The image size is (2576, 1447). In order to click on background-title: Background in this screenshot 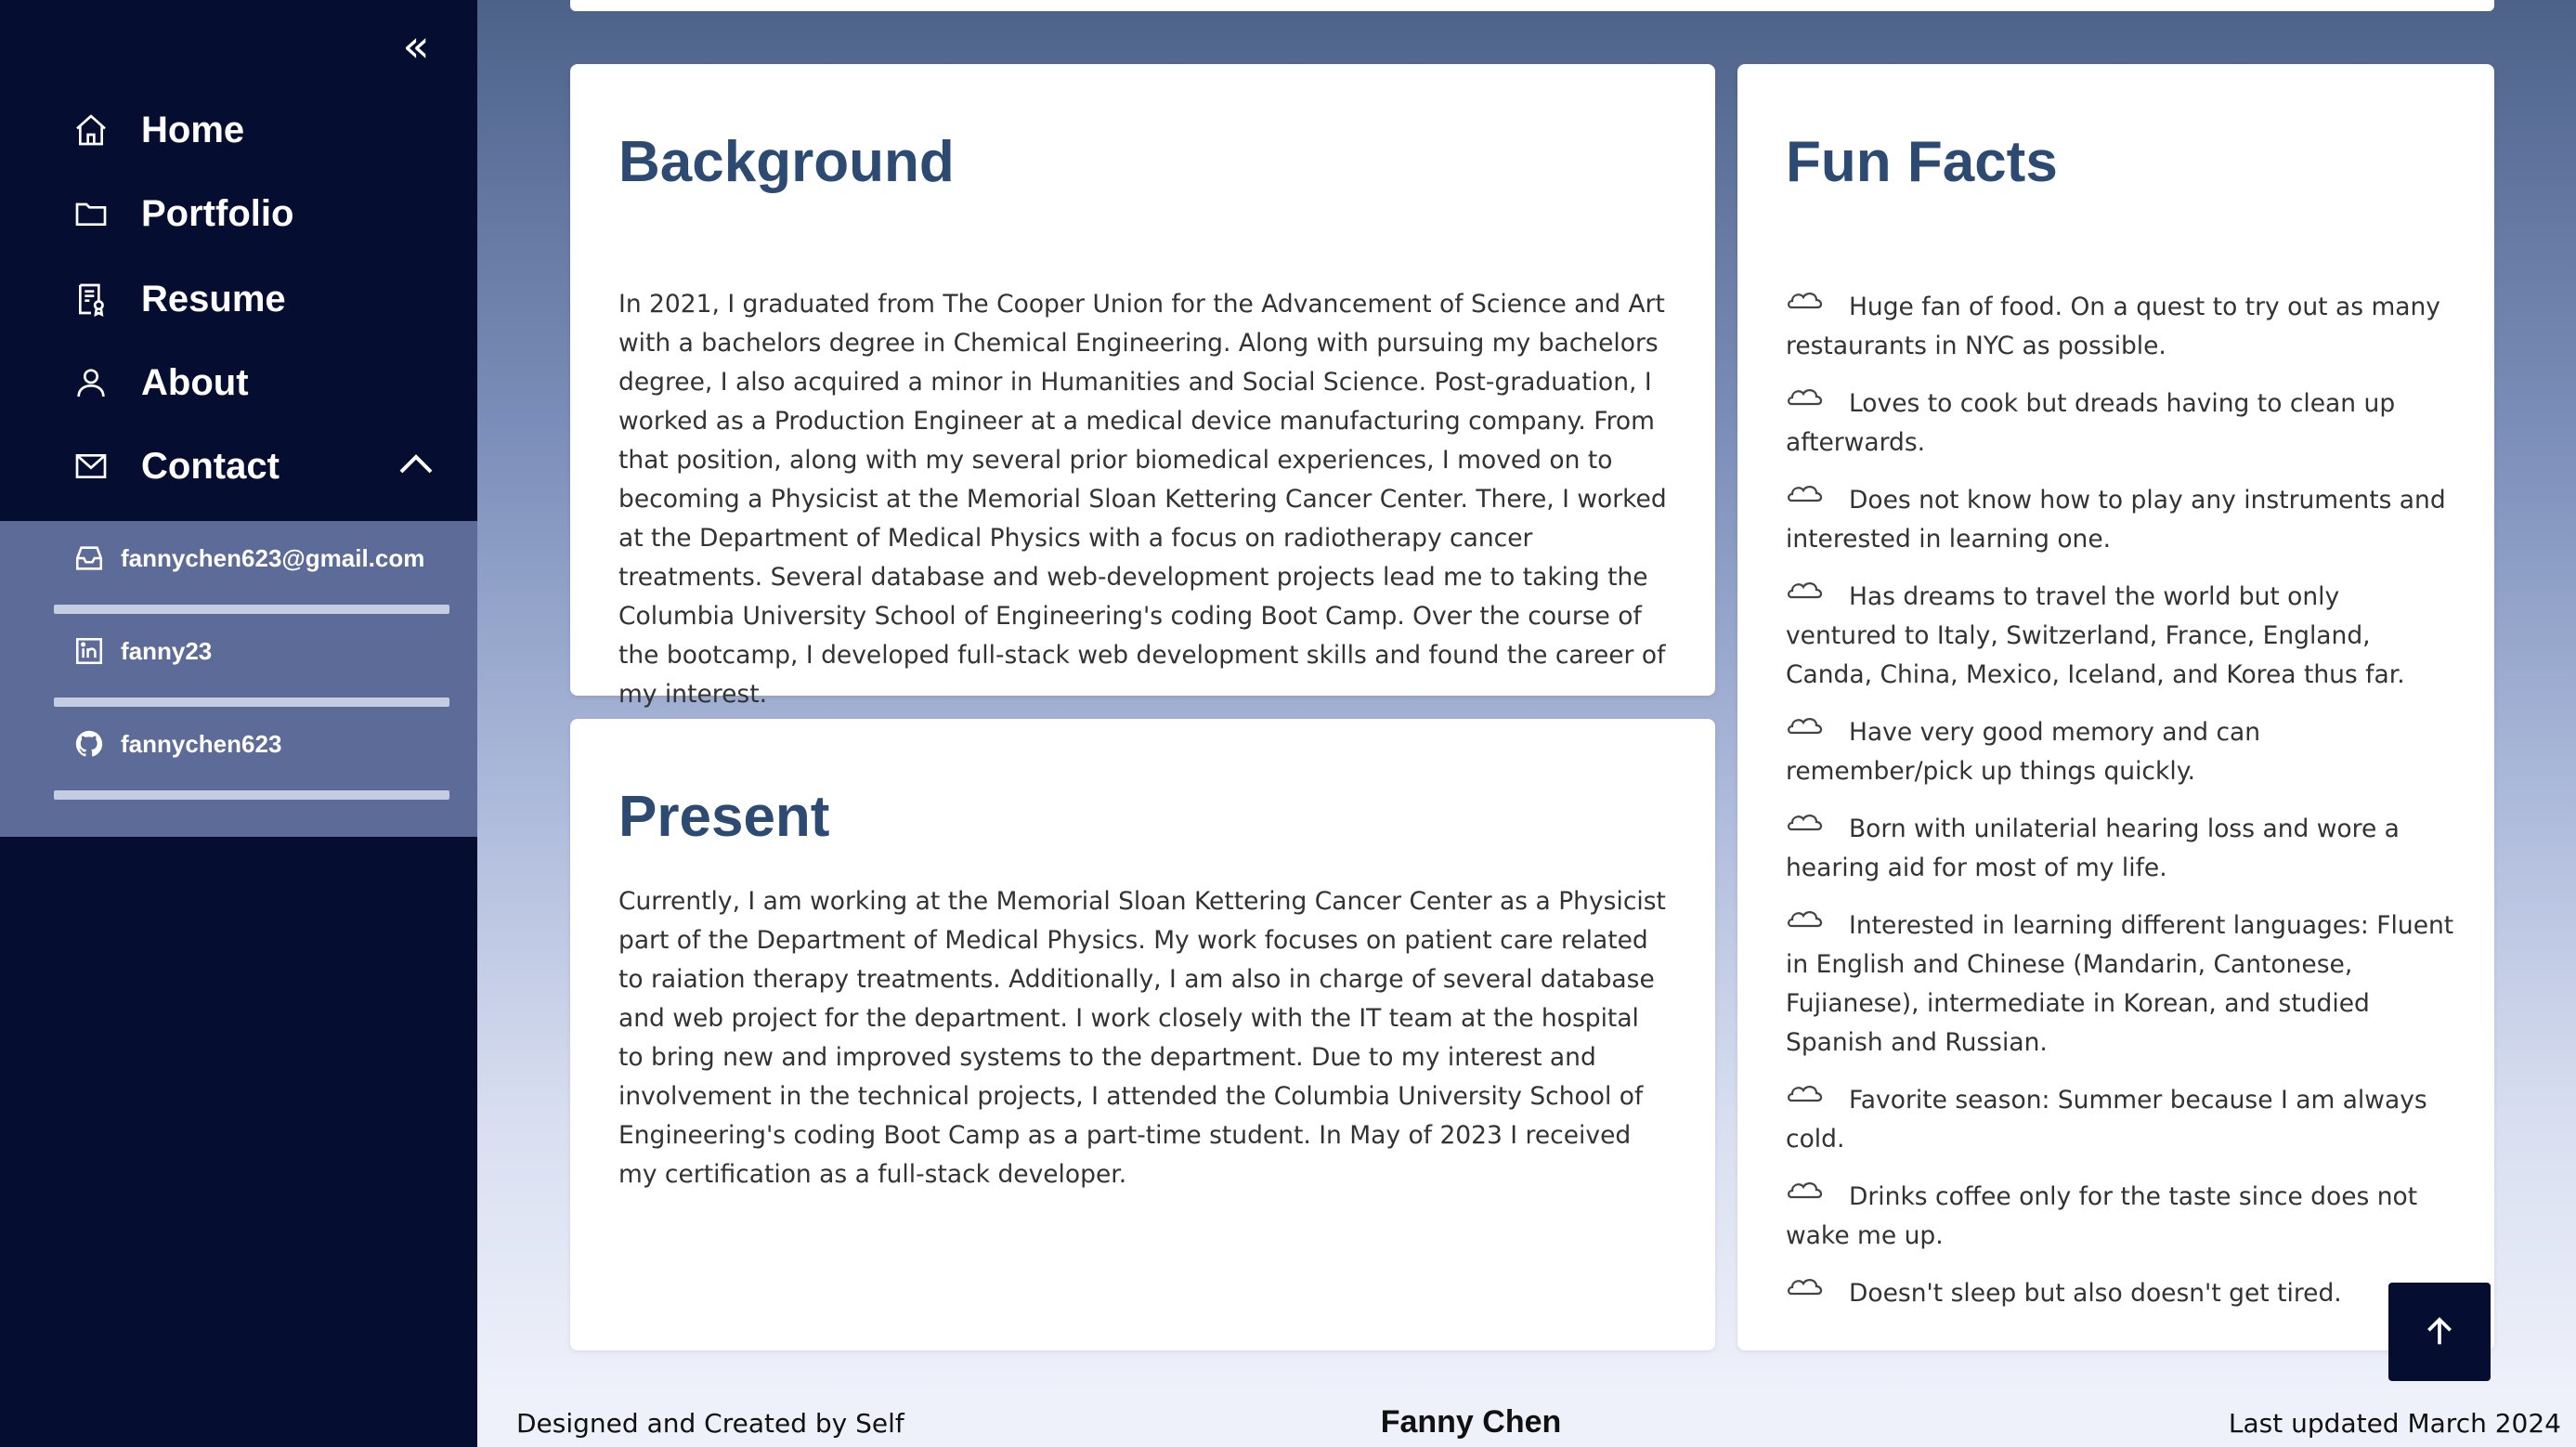, I will do `click(787, 162)`.